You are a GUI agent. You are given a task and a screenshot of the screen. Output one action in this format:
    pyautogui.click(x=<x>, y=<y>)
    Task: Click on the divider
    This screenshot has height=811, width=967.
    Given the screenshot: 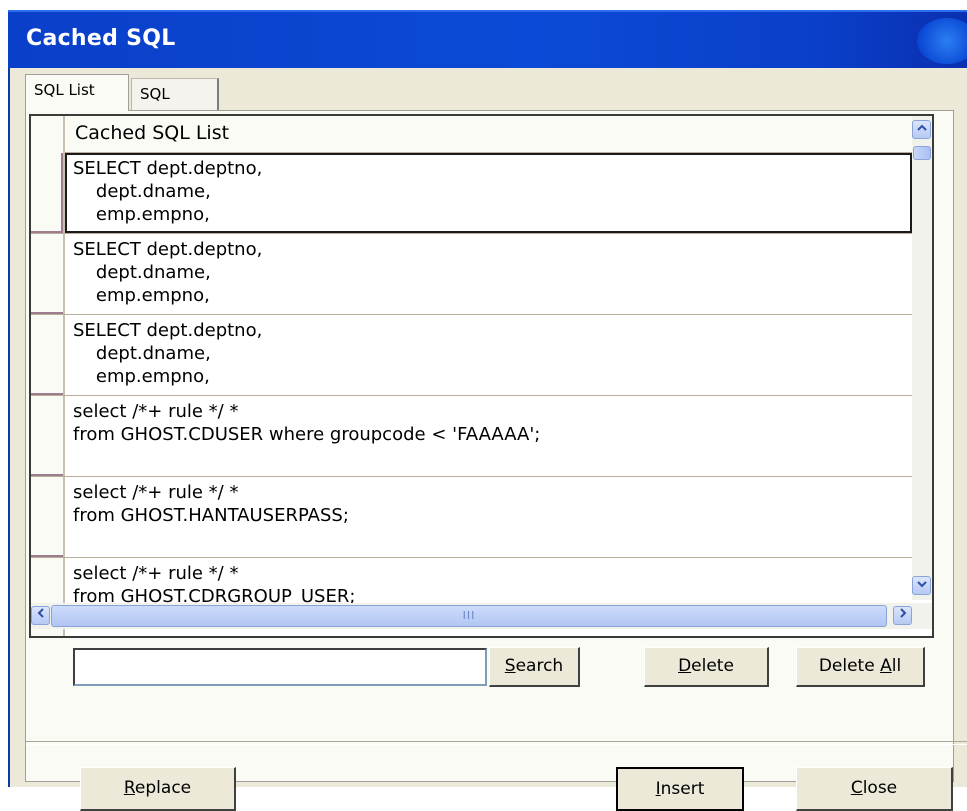 What is the action you would take?
    pyautogui.click(x=496, y=743)
    